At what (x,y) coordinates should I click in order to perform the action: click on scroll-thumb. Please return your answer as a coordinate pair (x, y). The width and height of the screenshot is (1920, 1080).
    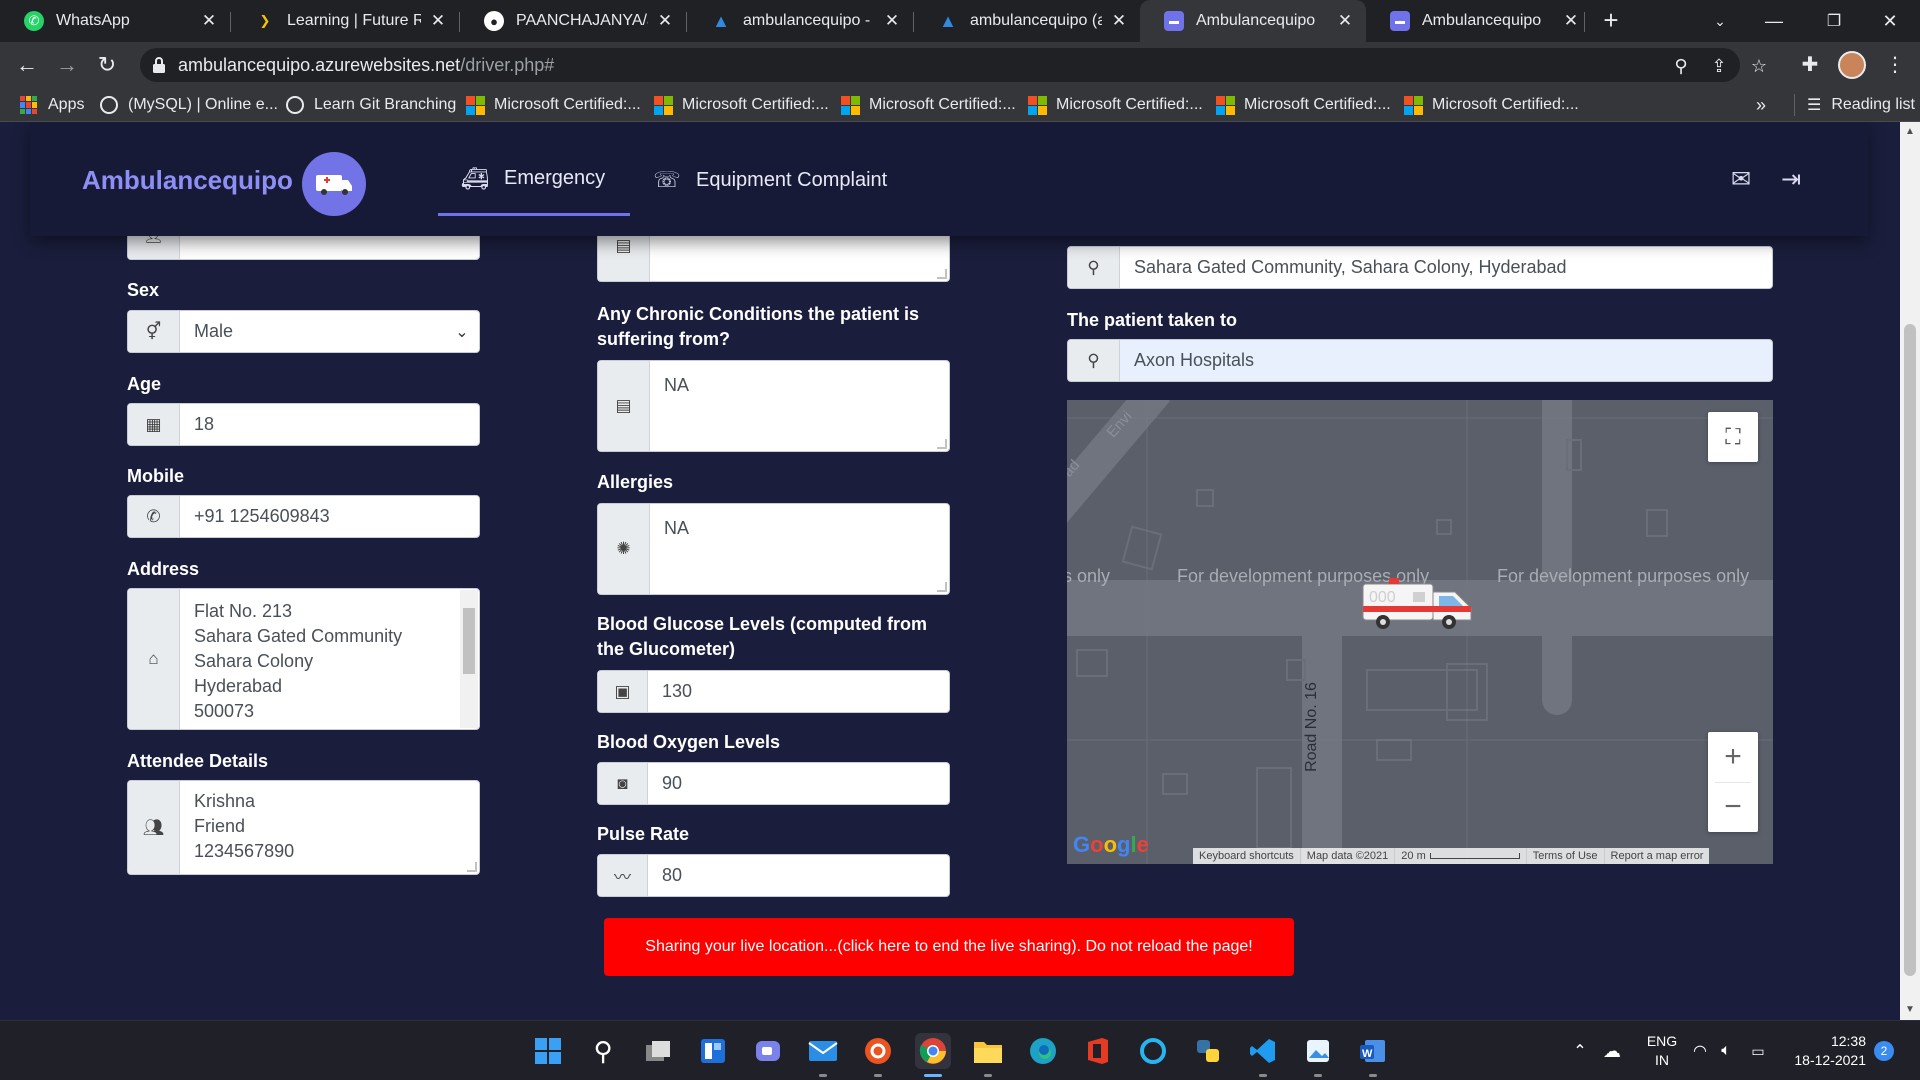
    Looking at the image, I should click on (1910, 650).